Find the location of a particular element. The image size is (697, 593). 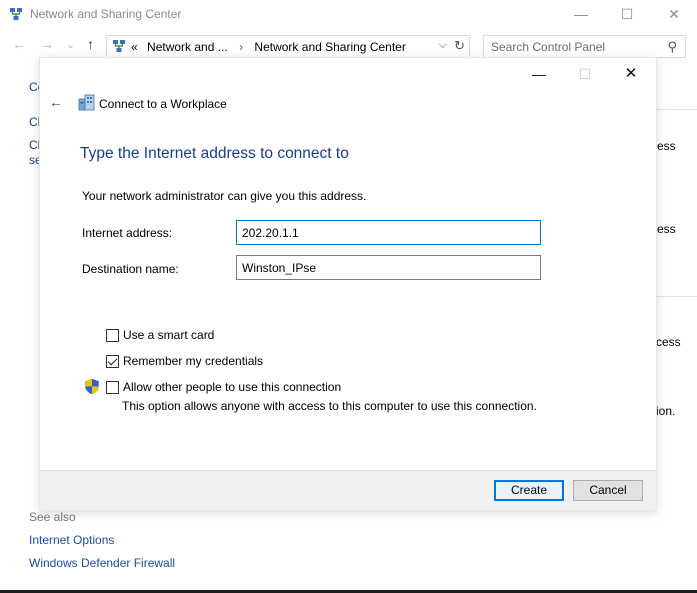

bg-close-button: ✕ is located at coordinates (674, 14).